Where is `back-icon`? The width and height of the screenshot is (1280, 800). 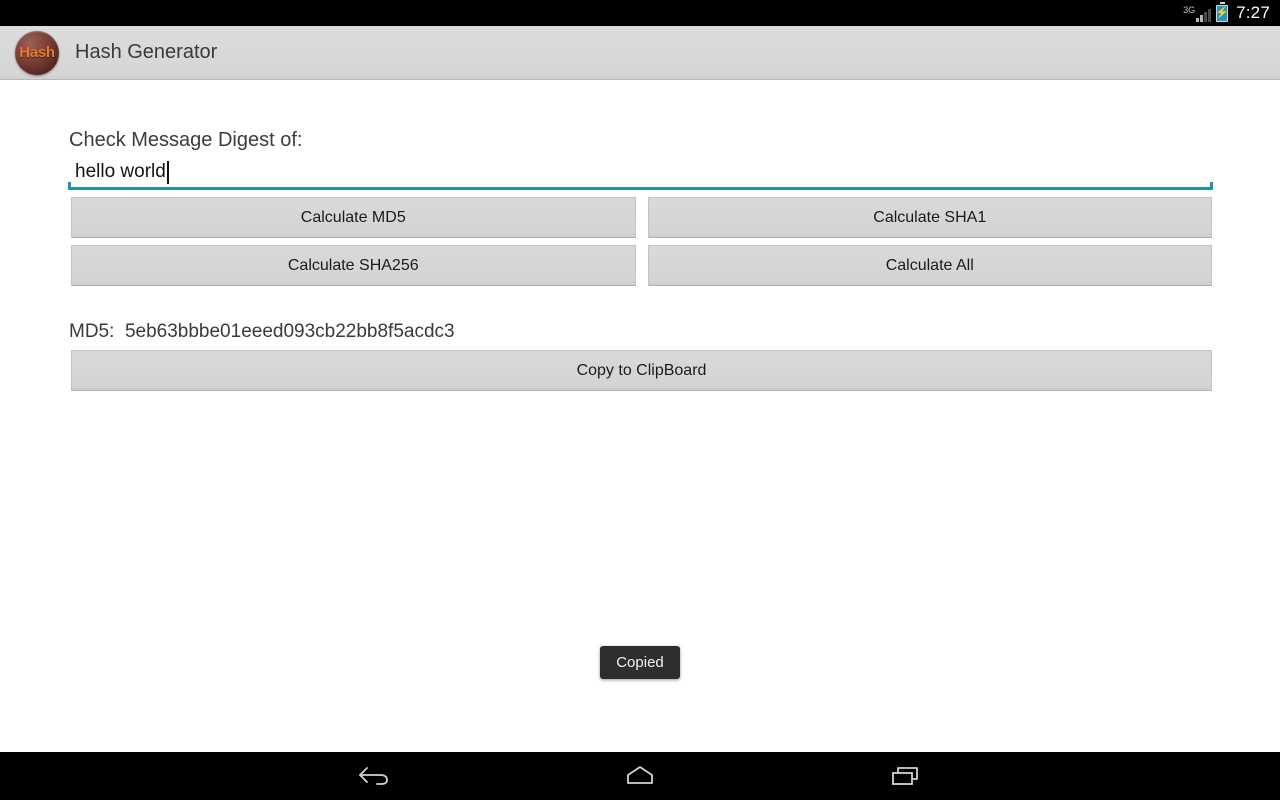
back-icon is located at coordinates (373, 776).